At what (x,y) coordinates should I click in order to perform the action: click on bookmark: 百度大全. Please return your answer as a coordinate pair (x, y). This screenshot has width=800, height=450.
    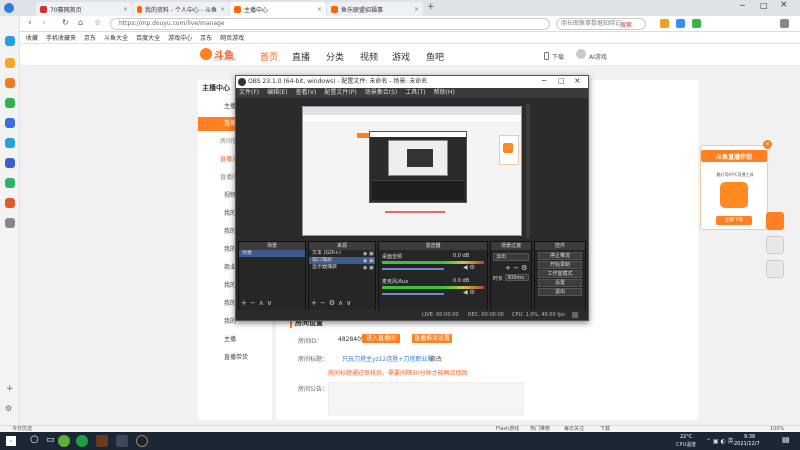
    Looking at the image, I should click on (148, 37).